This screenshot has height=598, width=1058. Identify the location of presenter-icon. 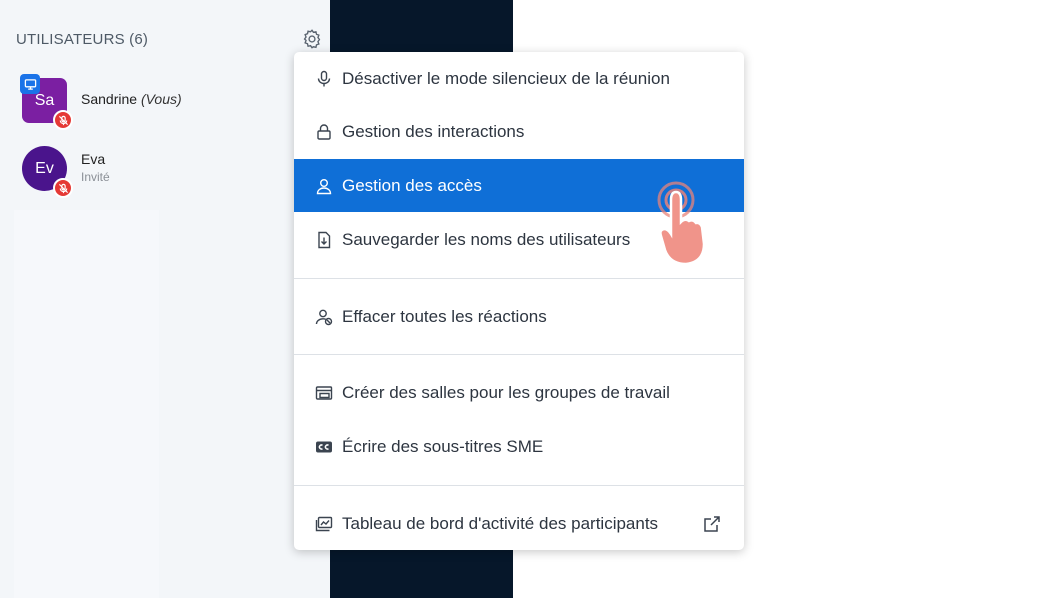
(30, 84).